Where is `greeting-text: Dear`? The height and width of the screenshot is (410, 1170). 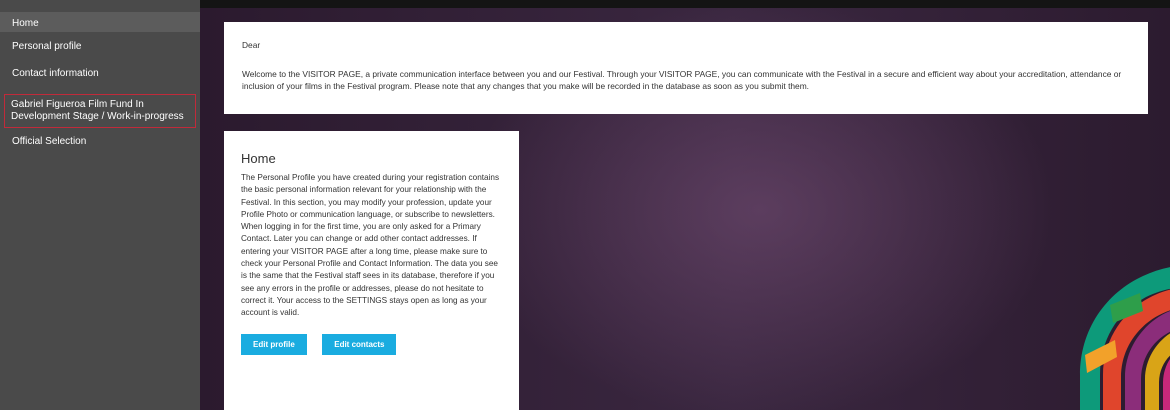 greeting-text: Dear is located at coordinates (251, 45).